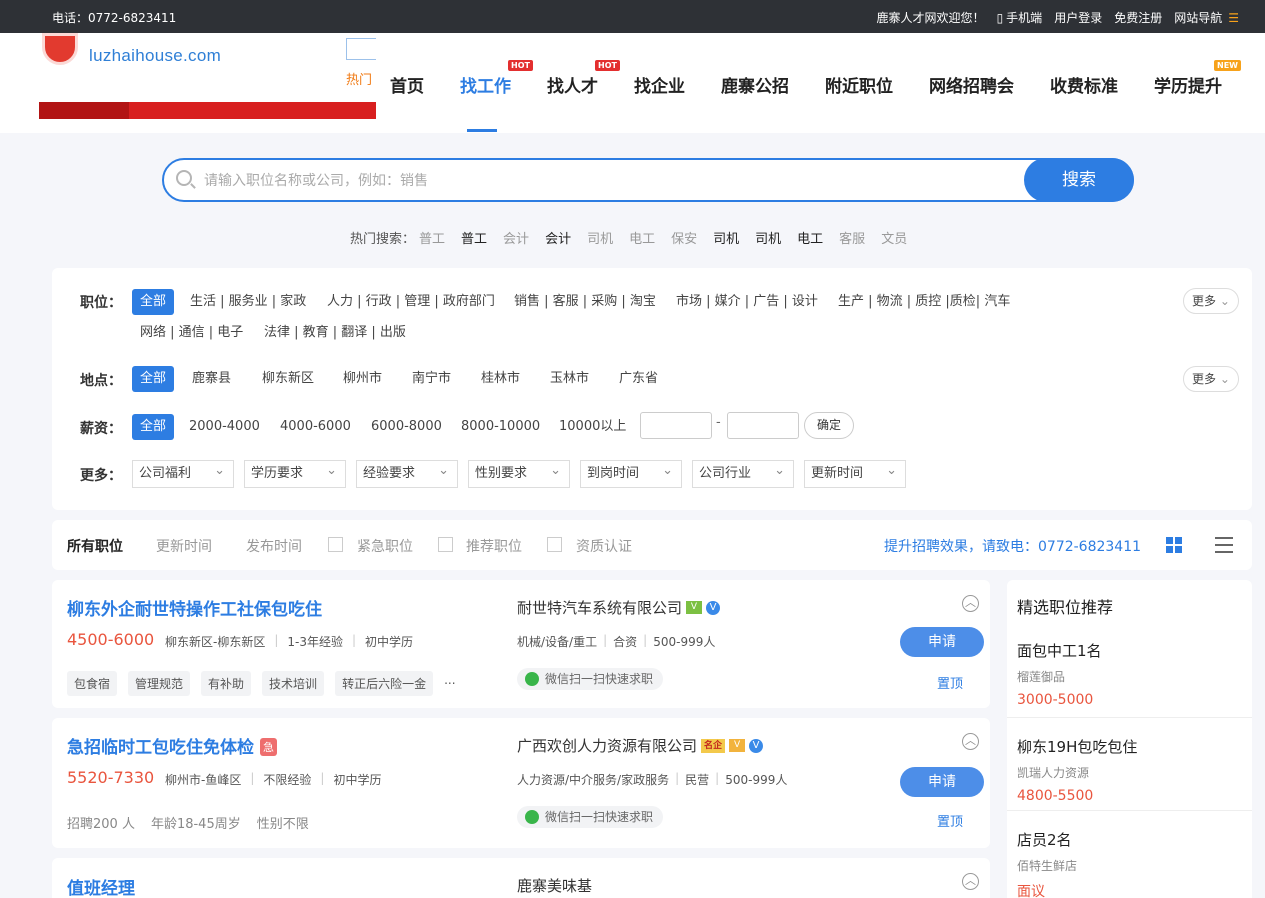  Describe the element at coordinates (274, 546) in the screenshot. I see `sort-publish-time: 发布时间` at that location.